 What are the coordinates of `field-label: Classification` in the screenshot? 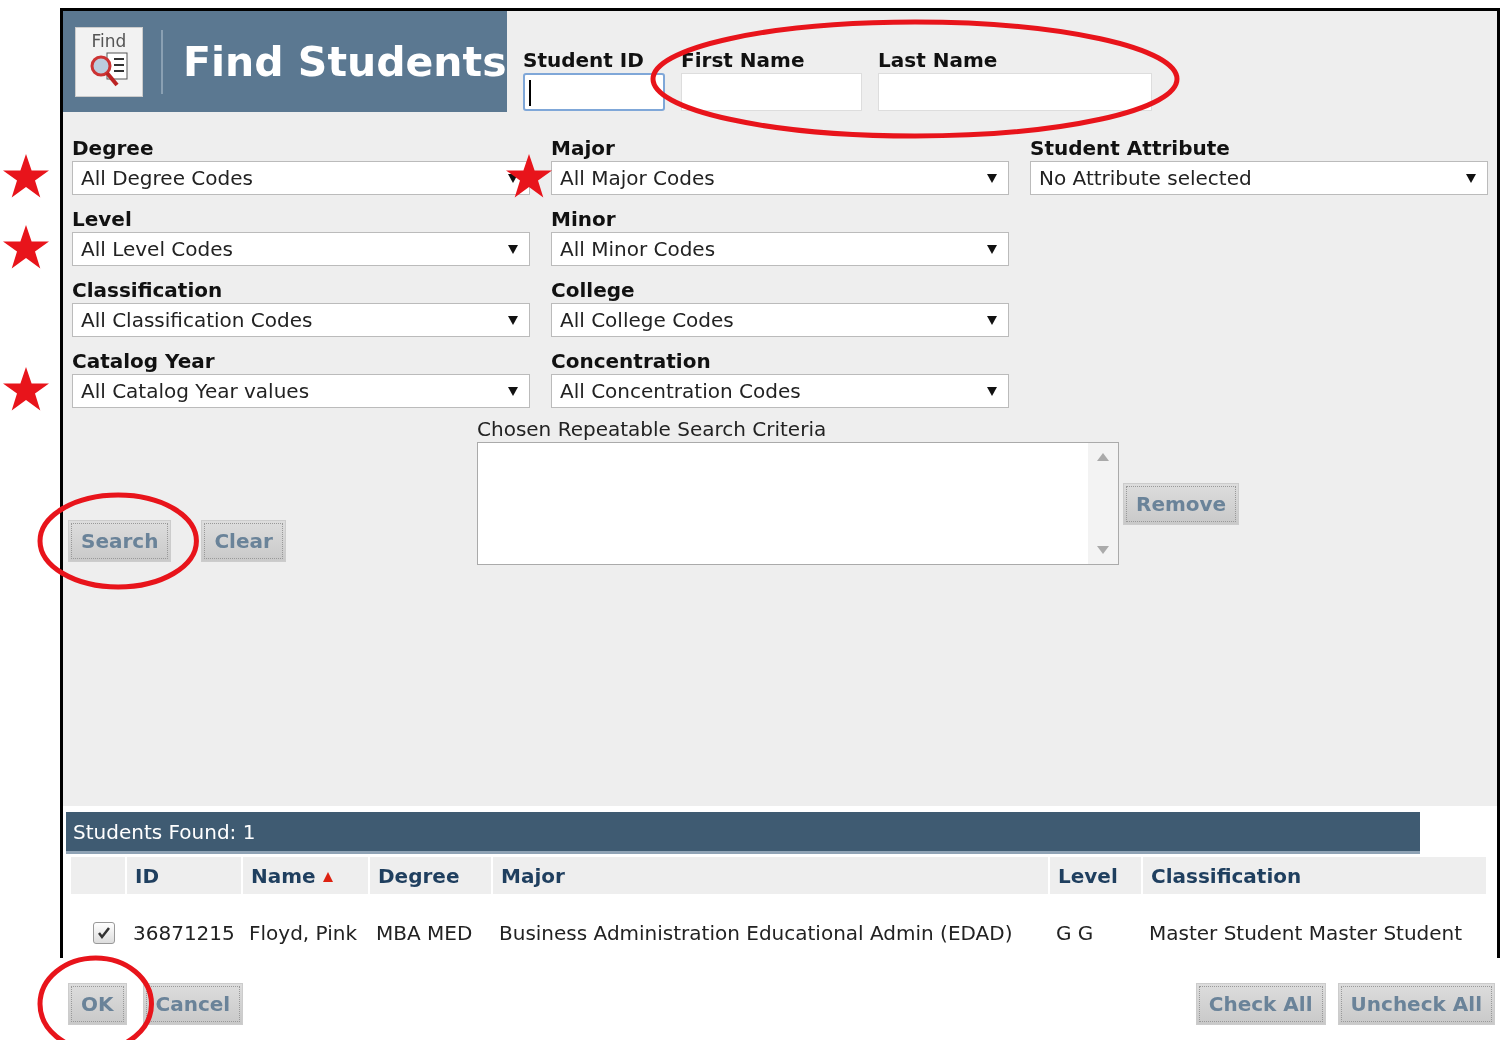 It's located at (148, 290).